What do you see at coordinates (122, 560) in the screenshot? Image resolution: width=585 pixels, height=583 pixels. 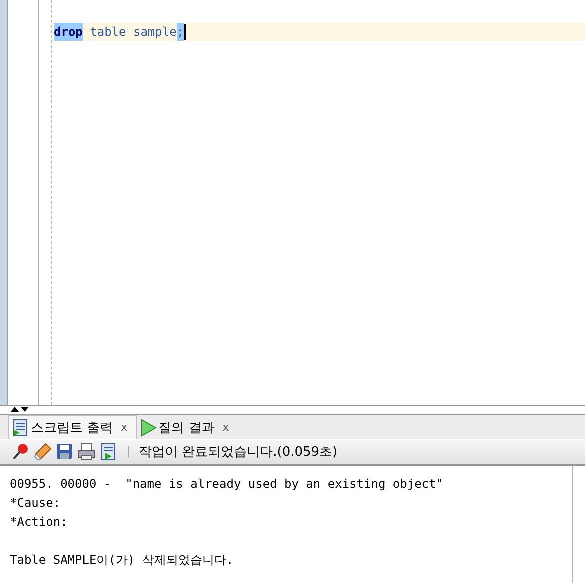 I see `output-line: Table SAMPLE이(가) 삭제되었습니다.` at bounding box center [122, 560].